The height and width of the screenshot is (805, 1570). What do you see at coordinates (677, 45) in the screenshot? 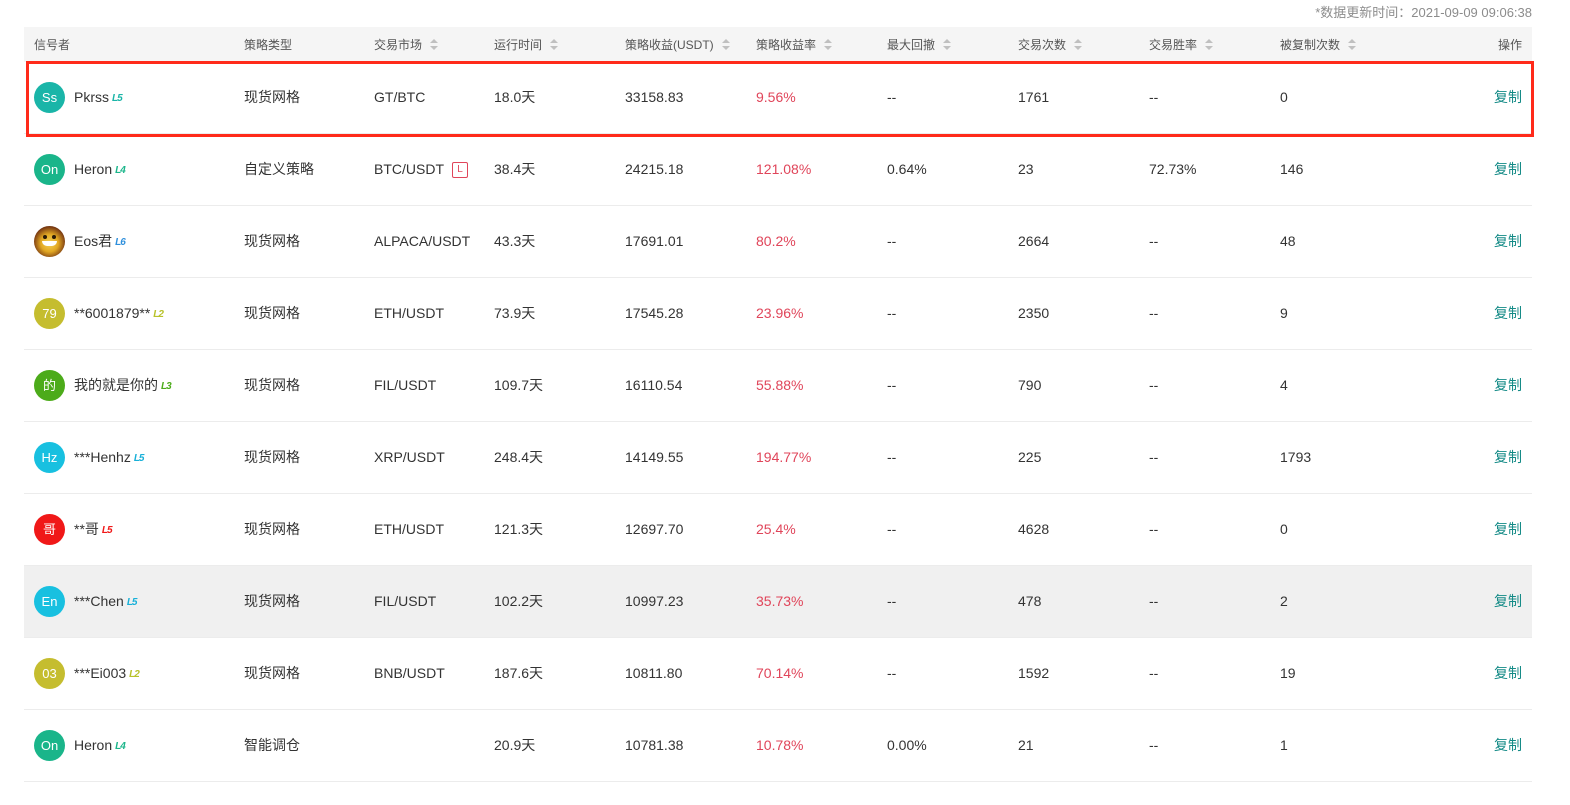
I see `col-profit: 策略收益(USDT)` at bounding box center [677, 45].